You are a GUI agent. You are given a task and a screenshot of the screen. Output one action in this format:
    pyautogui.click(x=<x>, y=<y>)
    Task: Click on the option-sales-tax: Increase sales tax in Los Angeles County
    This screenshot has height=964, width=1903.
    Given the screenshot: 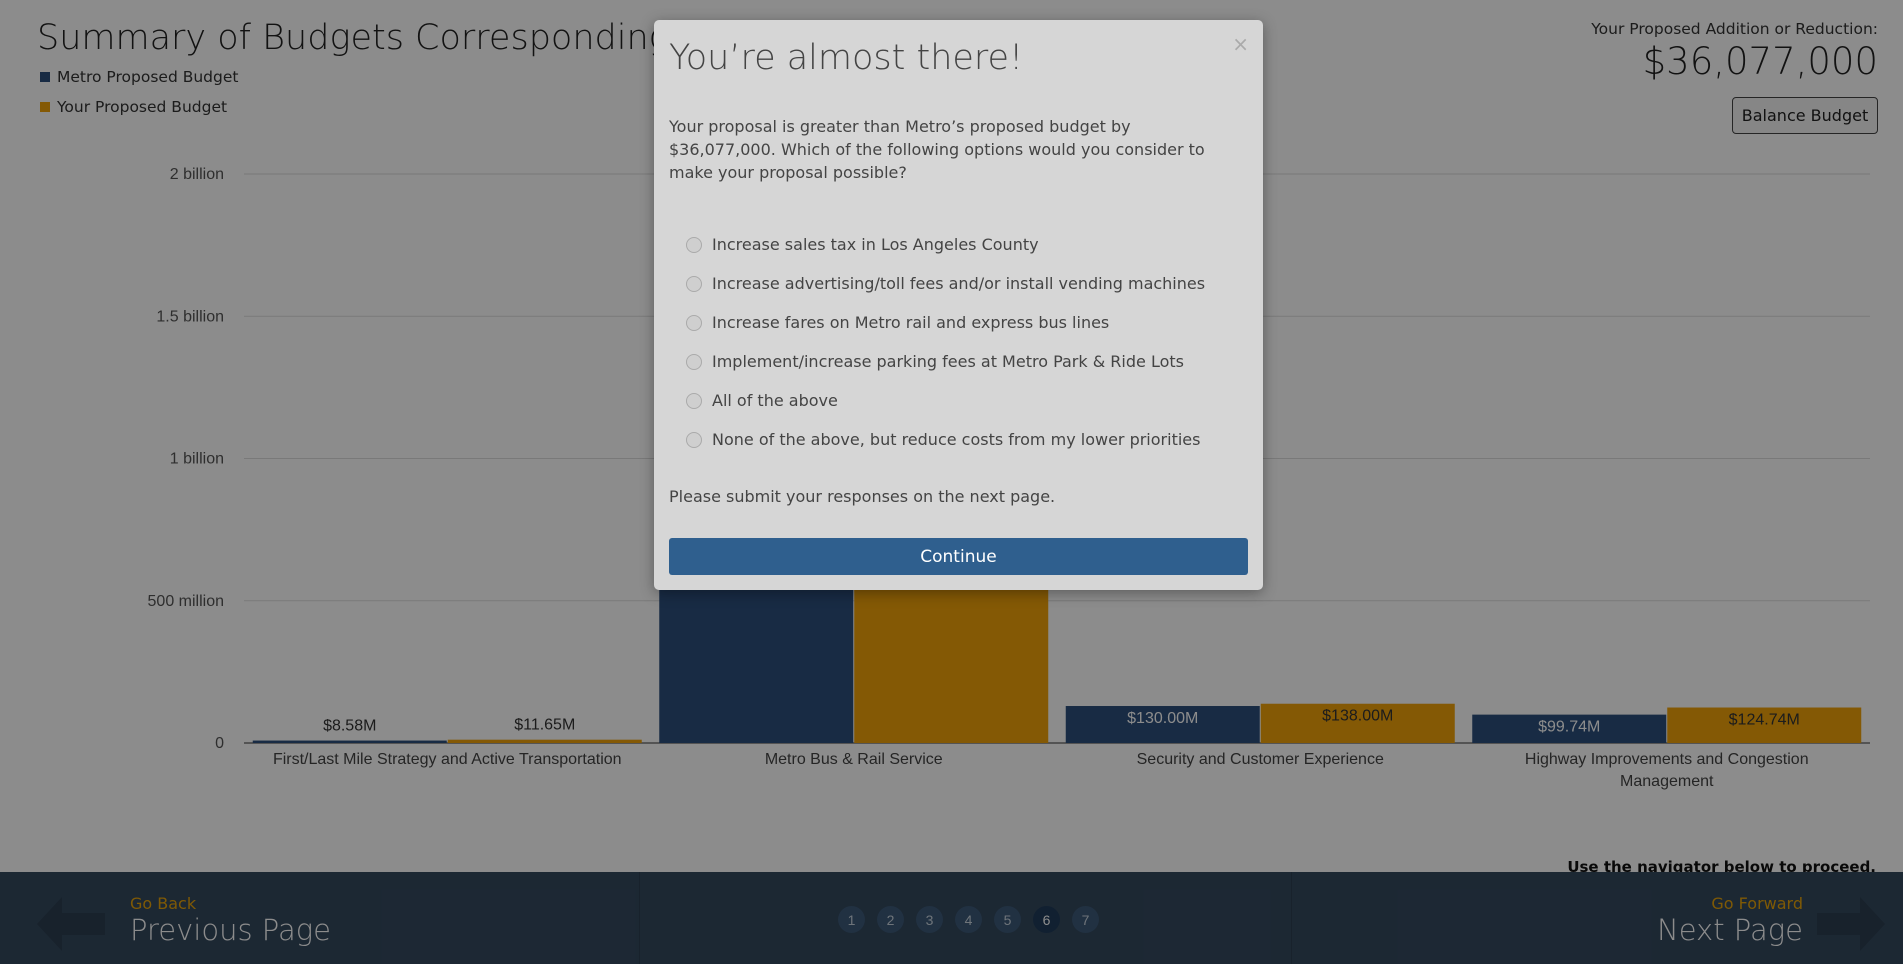 What is the action you would take?
    pyautogui.click(x=945, y=244)
    